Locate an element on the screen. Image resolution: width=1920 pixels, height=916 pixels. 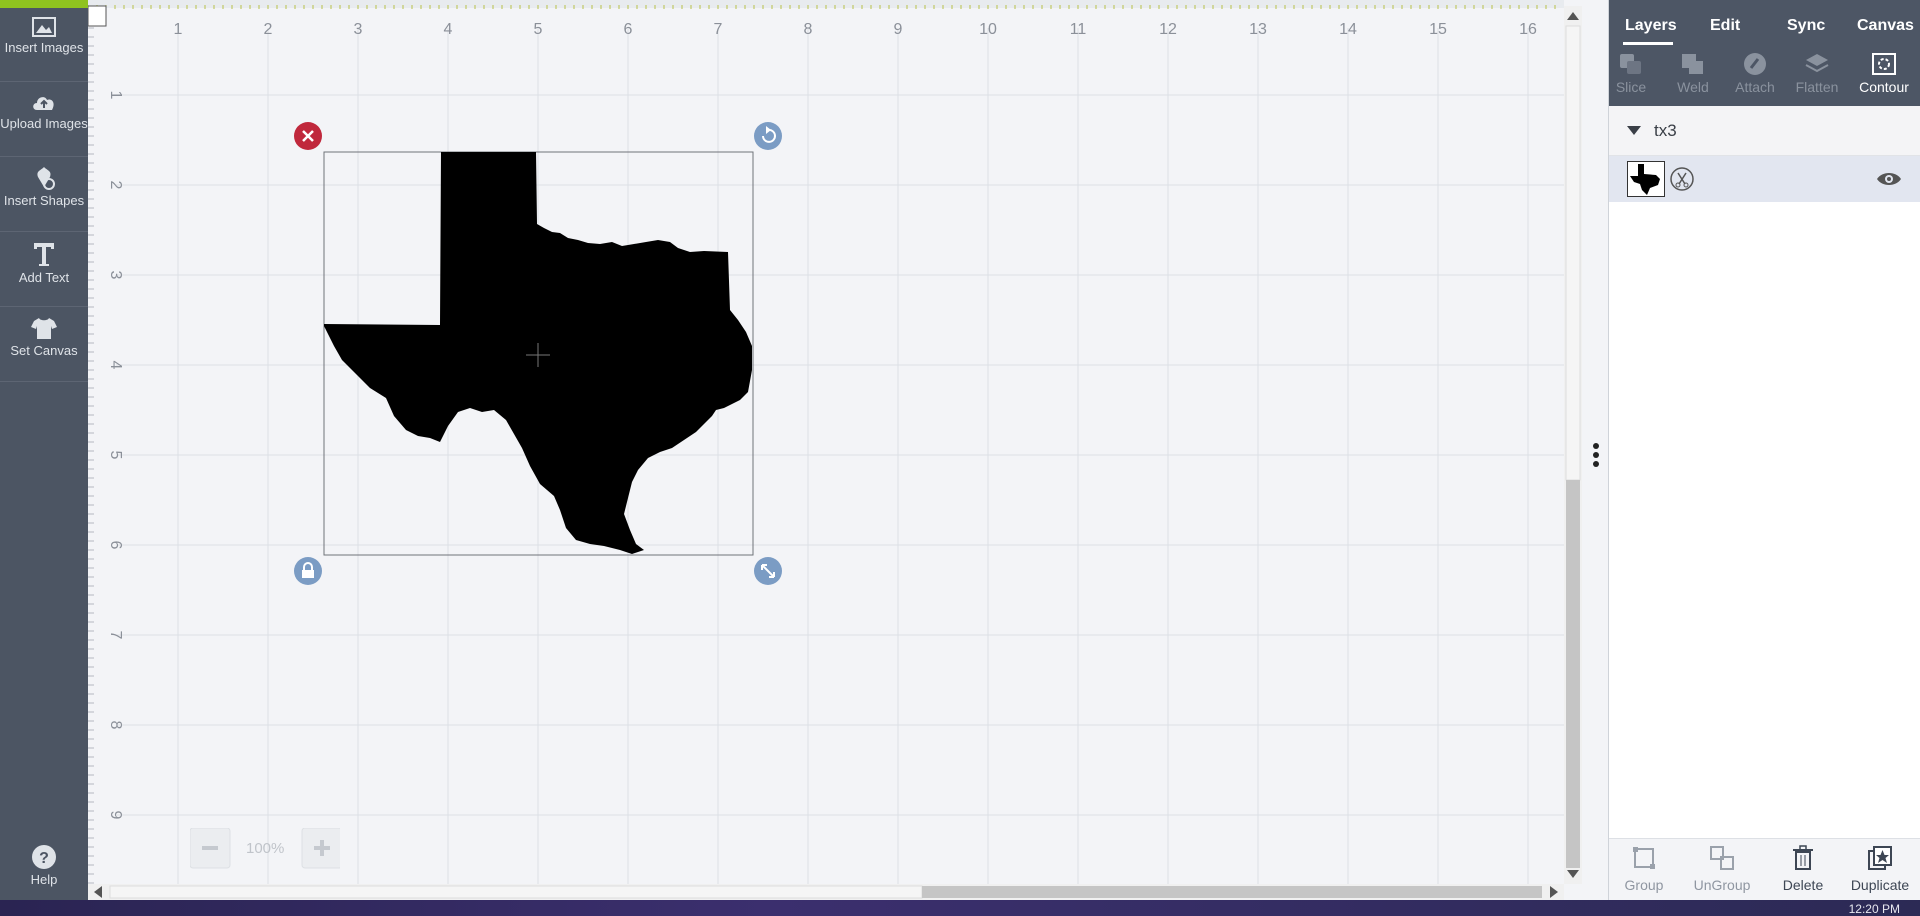
add-text-label: Add Text is located at coordinates (44, 277).